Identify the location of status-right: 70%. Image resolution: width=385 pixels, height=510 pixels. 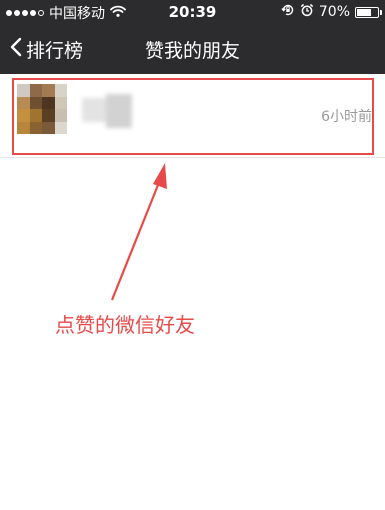
(331, 12).